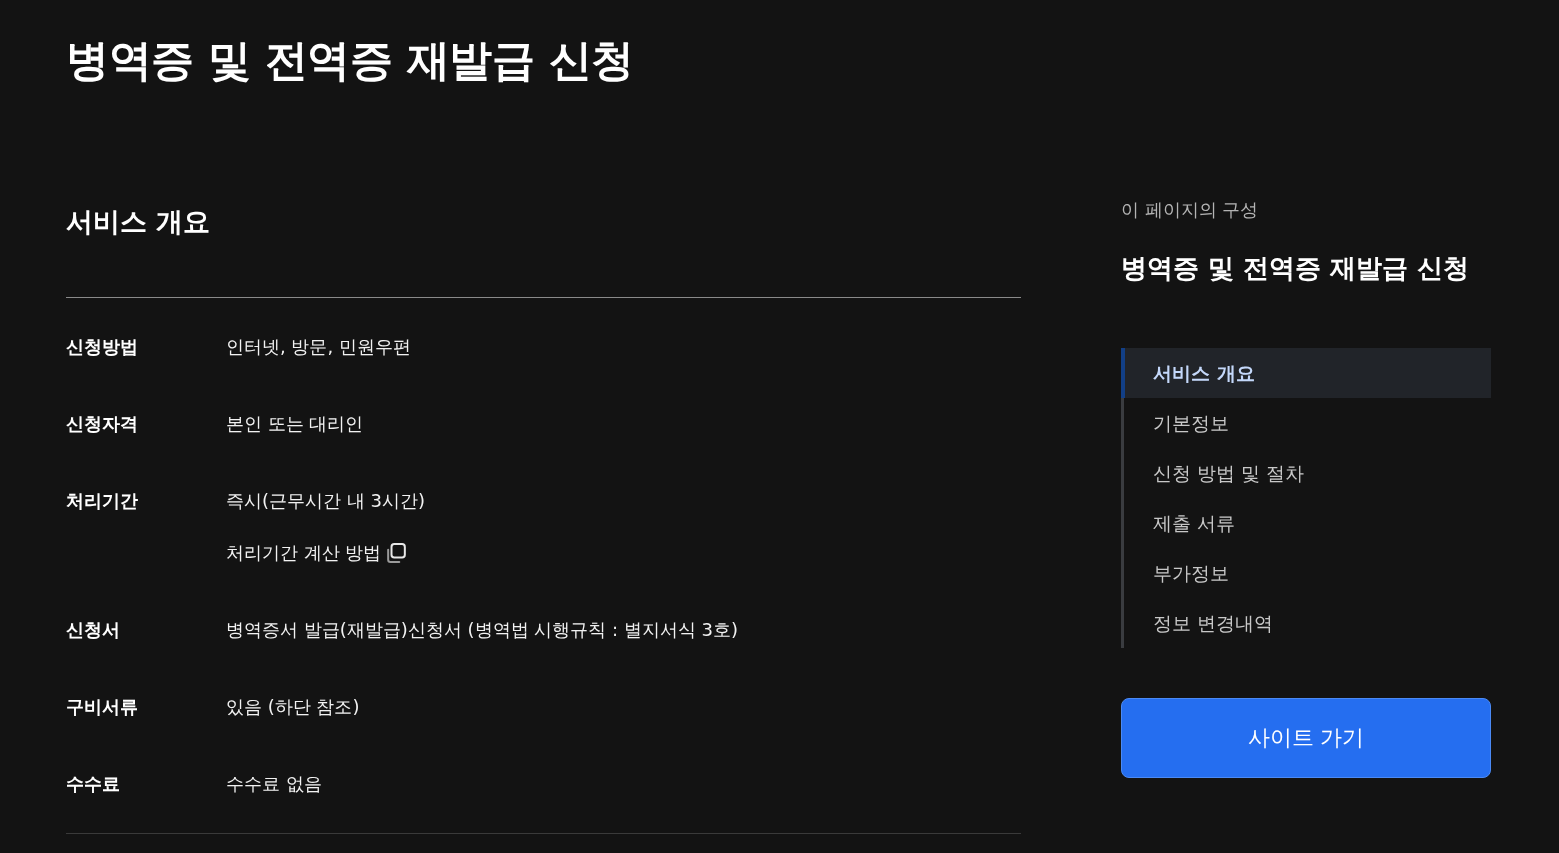 The image size is (1559, 853). I want to click on row-label: 신청서, so click(93, 629).